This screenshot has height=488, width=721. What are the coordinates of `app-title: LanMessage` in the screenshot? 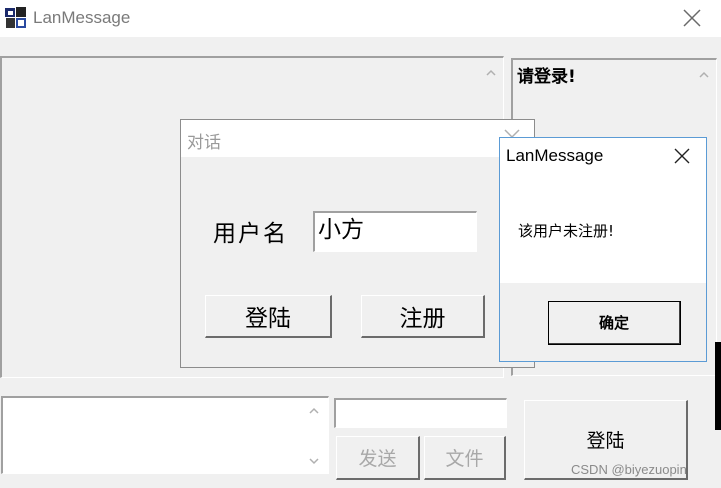 It's located at (82, 17).